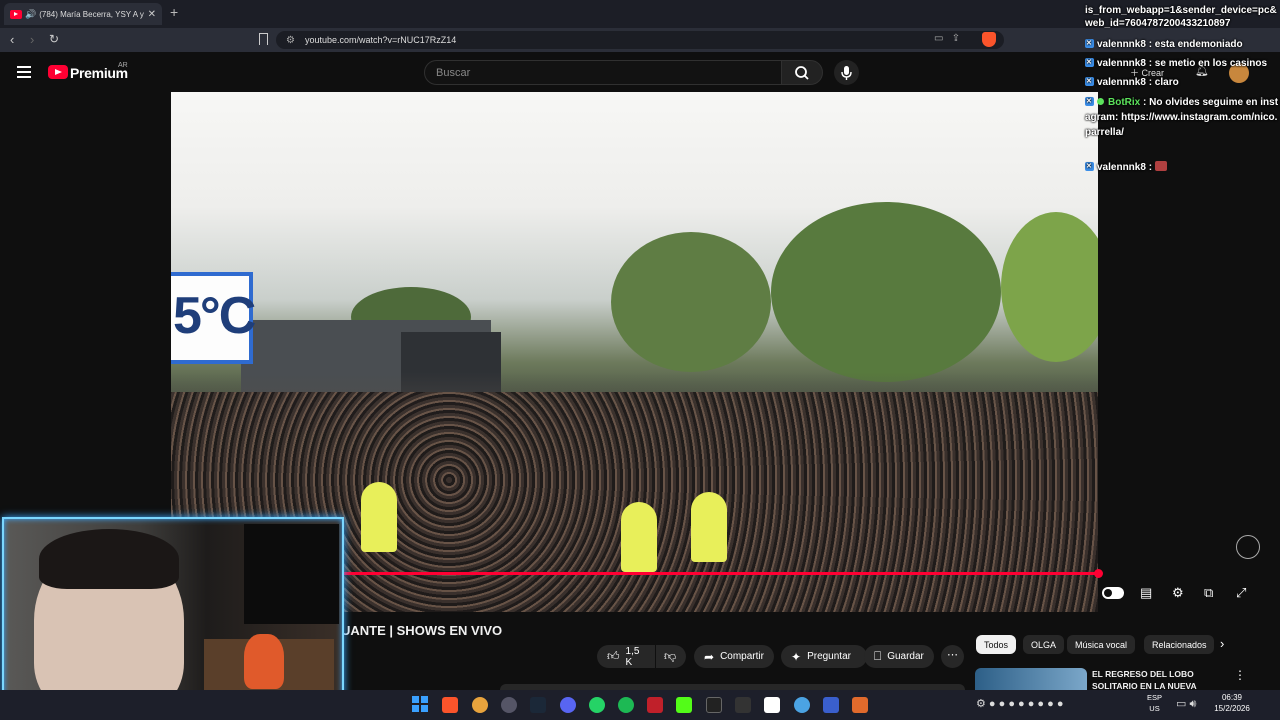  What do you see at coordinates (1232, 708) in the screenshot?
I see `clock-date: 15/2/2026` at bounding box center [1232, 708].